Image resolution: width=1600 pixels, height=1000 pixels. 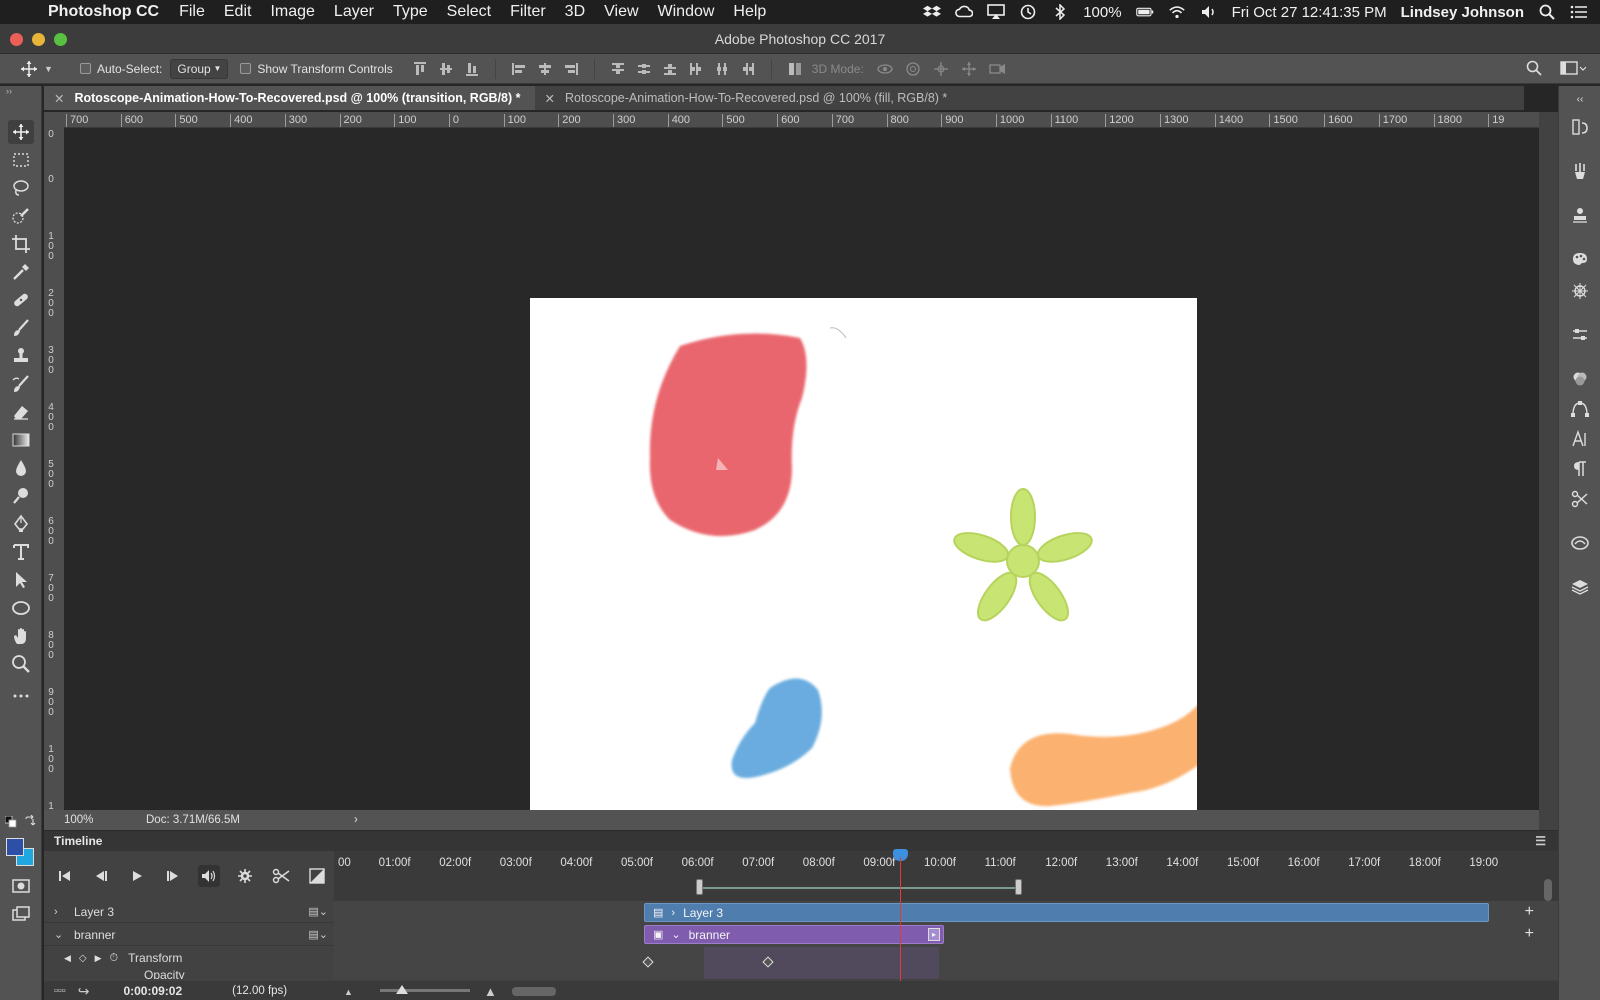 What do you see at coordinates (1209, 12) in the screenshot?
I see `volume-icon` at bounding box center [1209, 12].